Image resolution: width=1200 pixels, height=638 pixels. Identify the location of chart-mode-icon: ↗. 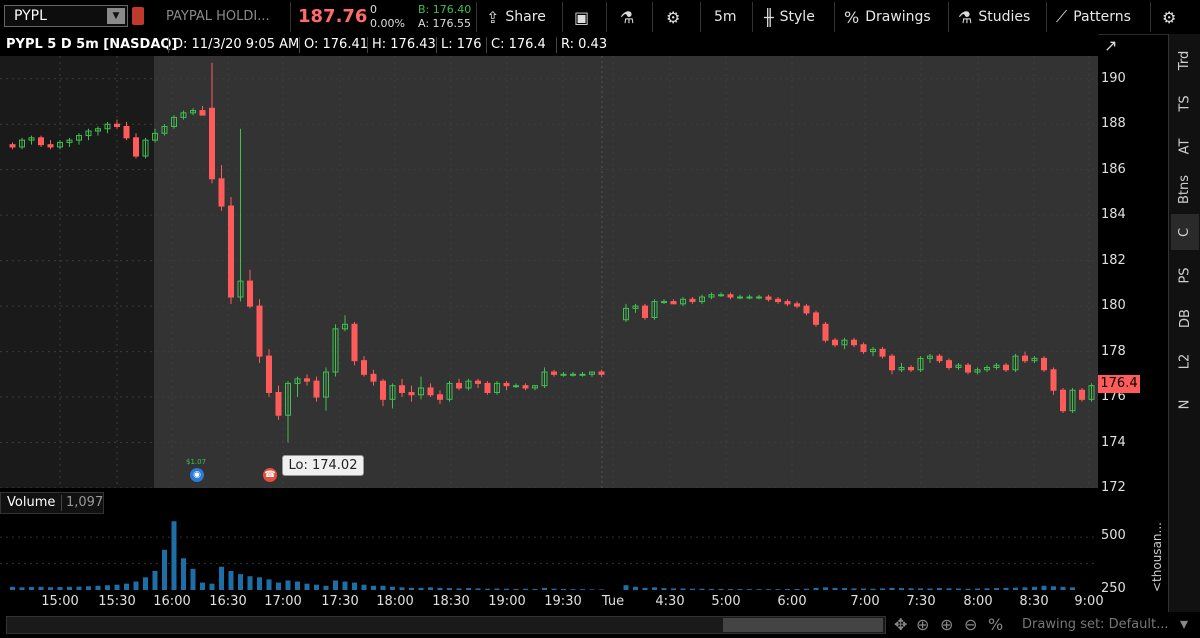
(1110, 45).